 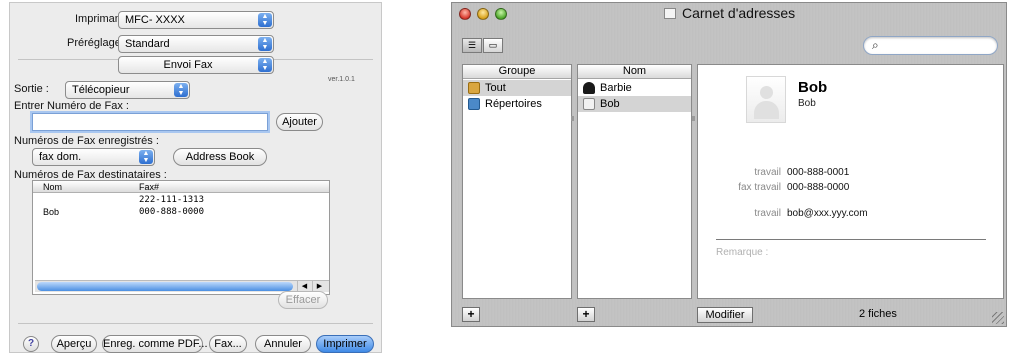 What do you see at coordinates (766, 92) in the screenshot?
I see `silhouette-head-icon` at bounding box center [766, 92].